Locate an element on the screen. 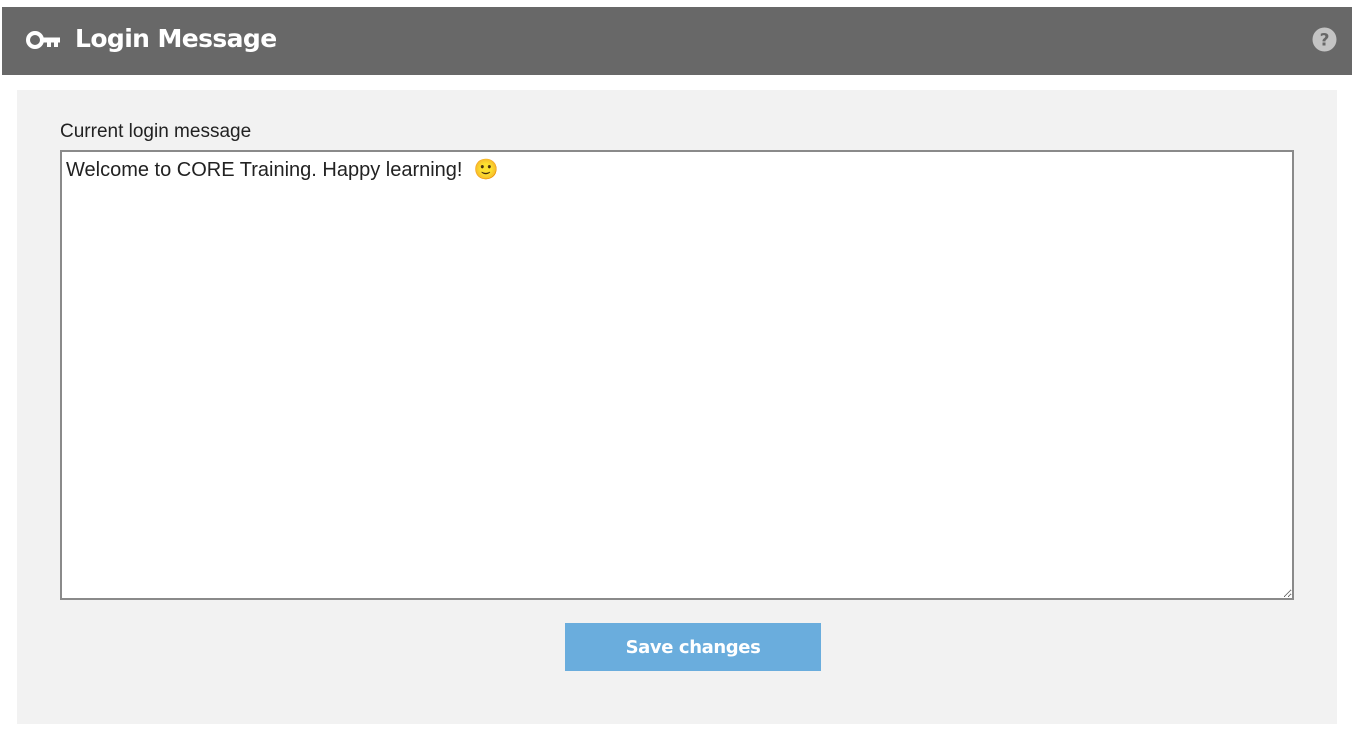 Image resolution: width=1364 pixels, height=740 pixels. page-title: Login Message is located at coordinates (176, 38).